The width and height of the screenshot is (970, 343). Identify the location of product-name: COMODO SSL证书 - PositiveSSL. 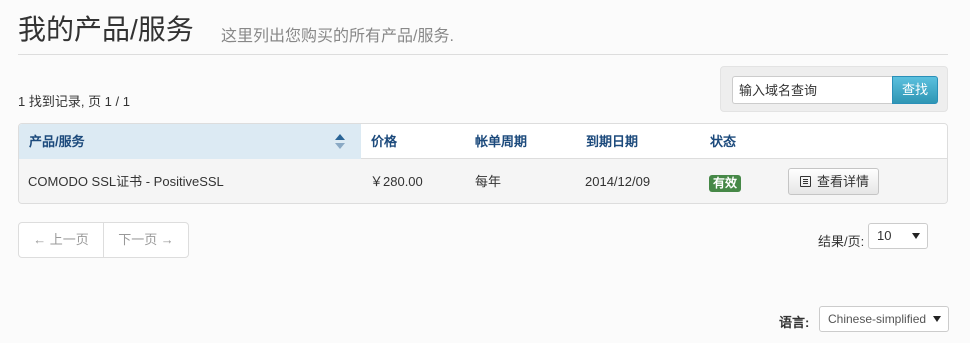
(126, 181).